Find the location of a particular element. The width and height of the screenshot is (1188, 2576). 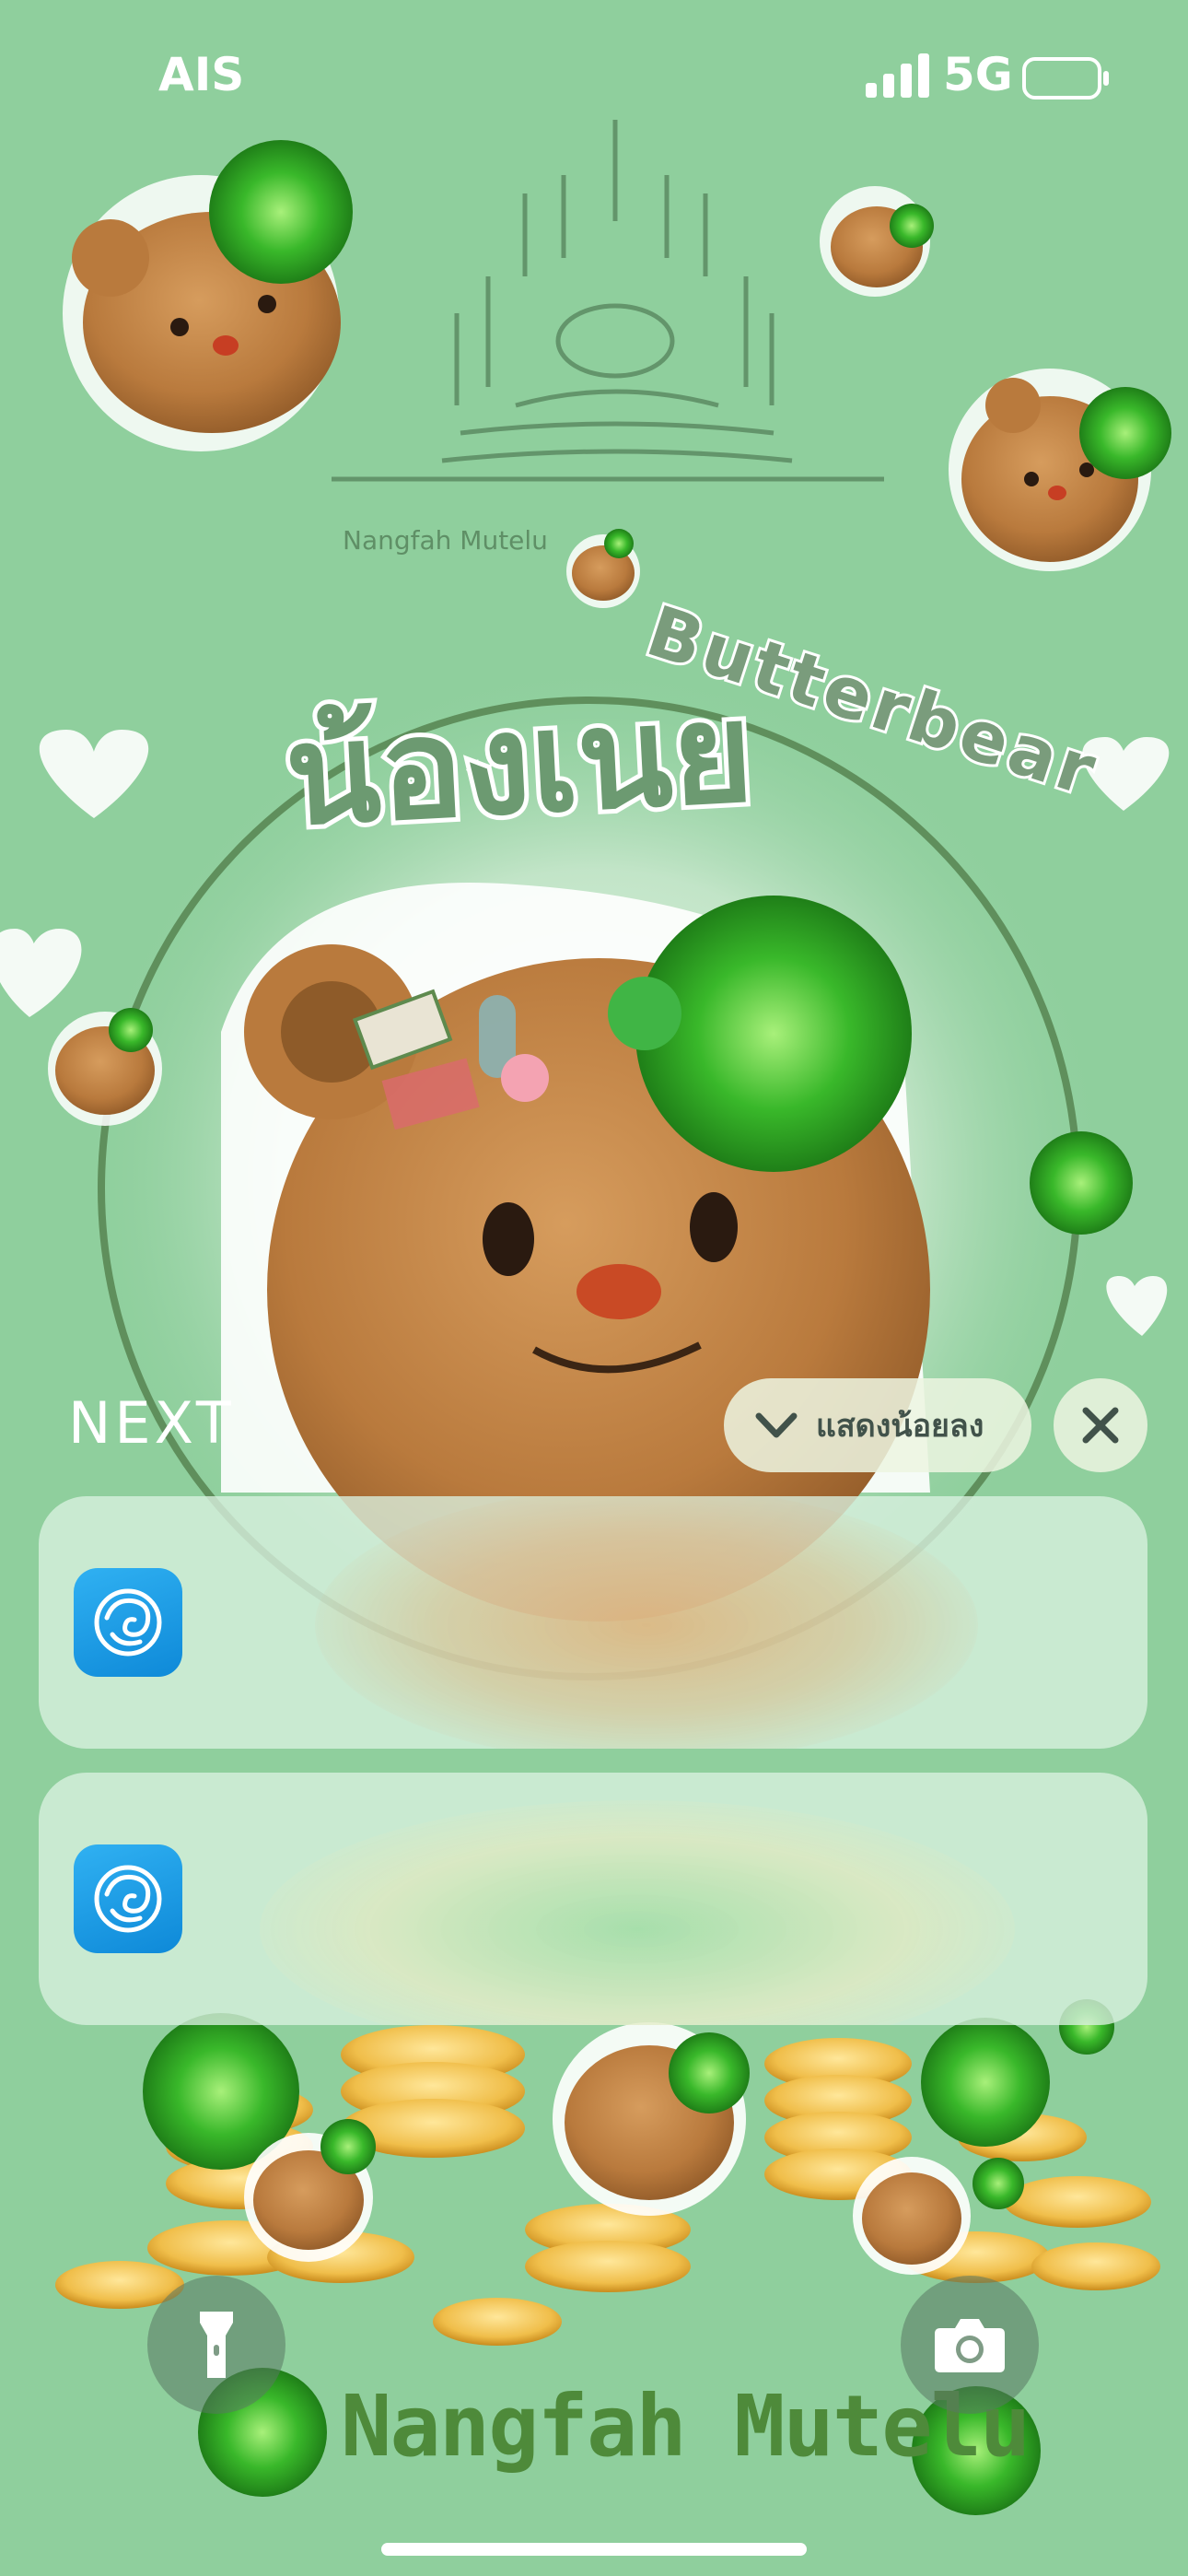

flashlight-icon is located at coordinates (216, 2345).